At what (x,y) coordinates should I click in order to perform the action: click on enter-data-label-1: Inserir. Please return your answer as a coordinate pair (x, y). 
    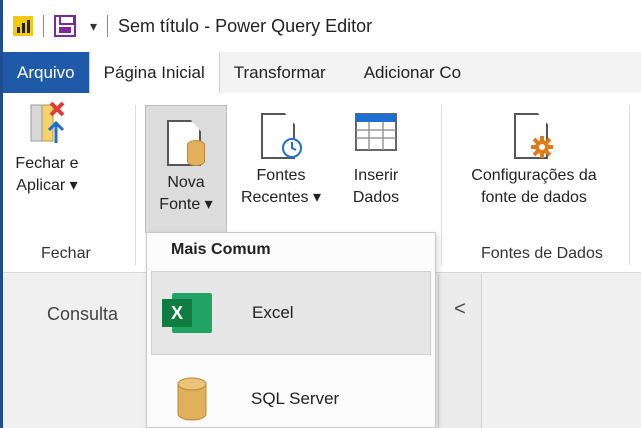
    Looking at the image, I should click on (376, 175).